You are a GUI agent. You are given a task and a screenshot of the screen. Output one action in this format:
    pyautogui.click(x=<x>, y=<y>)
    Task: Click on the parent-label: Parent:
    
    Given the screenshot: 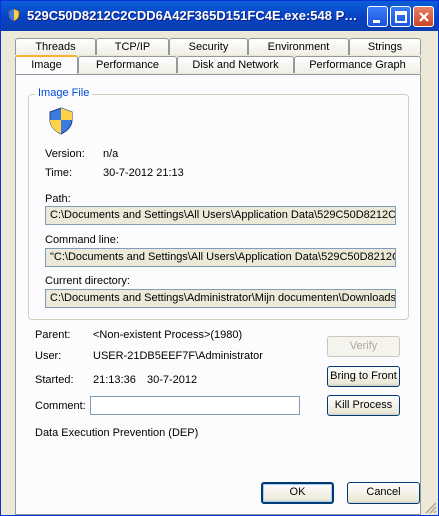 What is the action you would take?
    pyautogui.click(x=53, y=335)
    